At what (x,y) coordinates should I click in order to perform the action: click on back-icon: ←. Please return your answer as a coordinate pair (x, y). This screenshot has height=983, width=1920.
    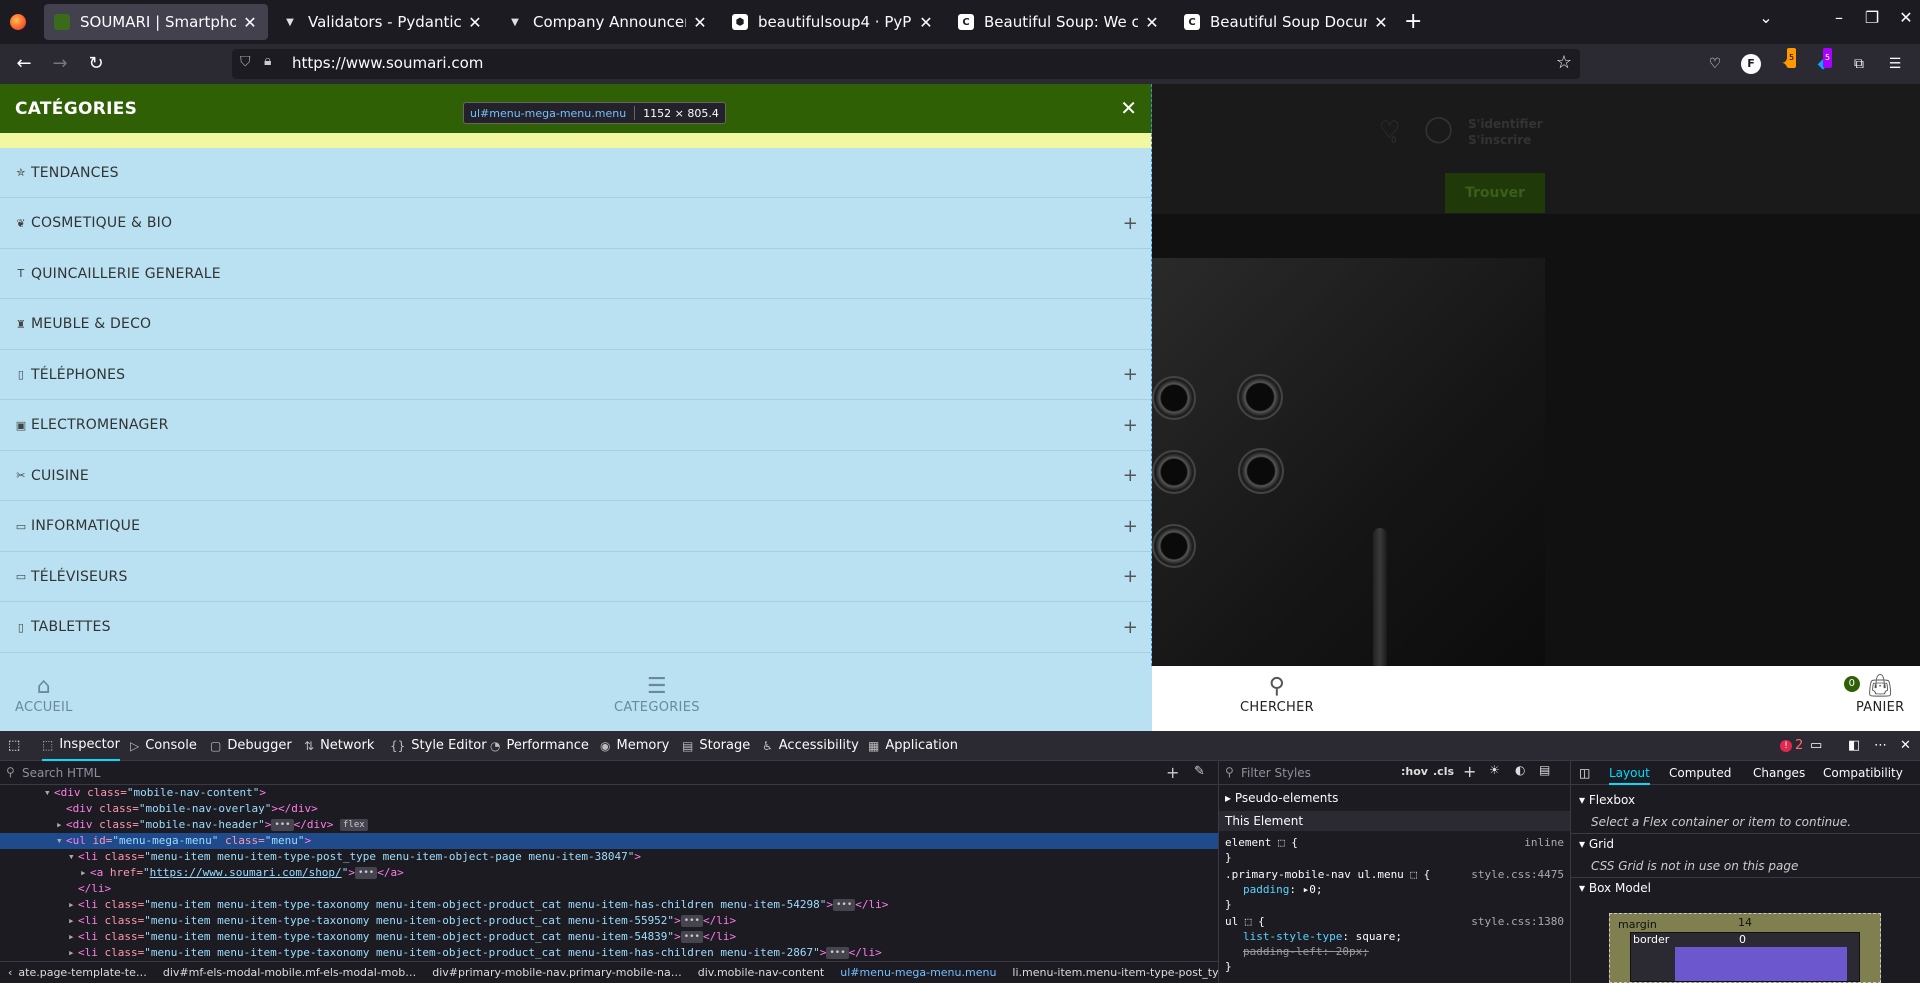
    Looking at the image, I should click on (24, 64).